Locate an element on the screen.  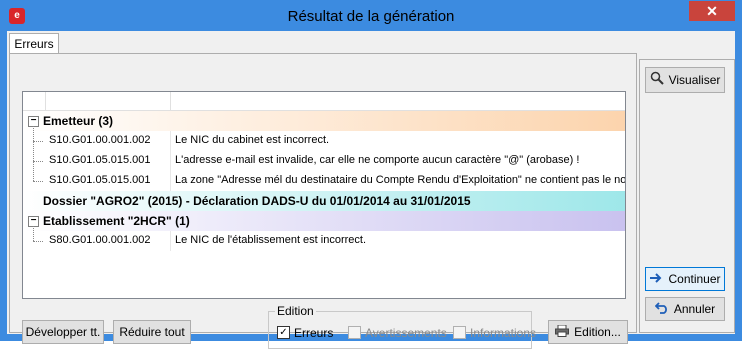
title-bar: e Résultat de la génération ✕ is located at coordinates (371, 16).